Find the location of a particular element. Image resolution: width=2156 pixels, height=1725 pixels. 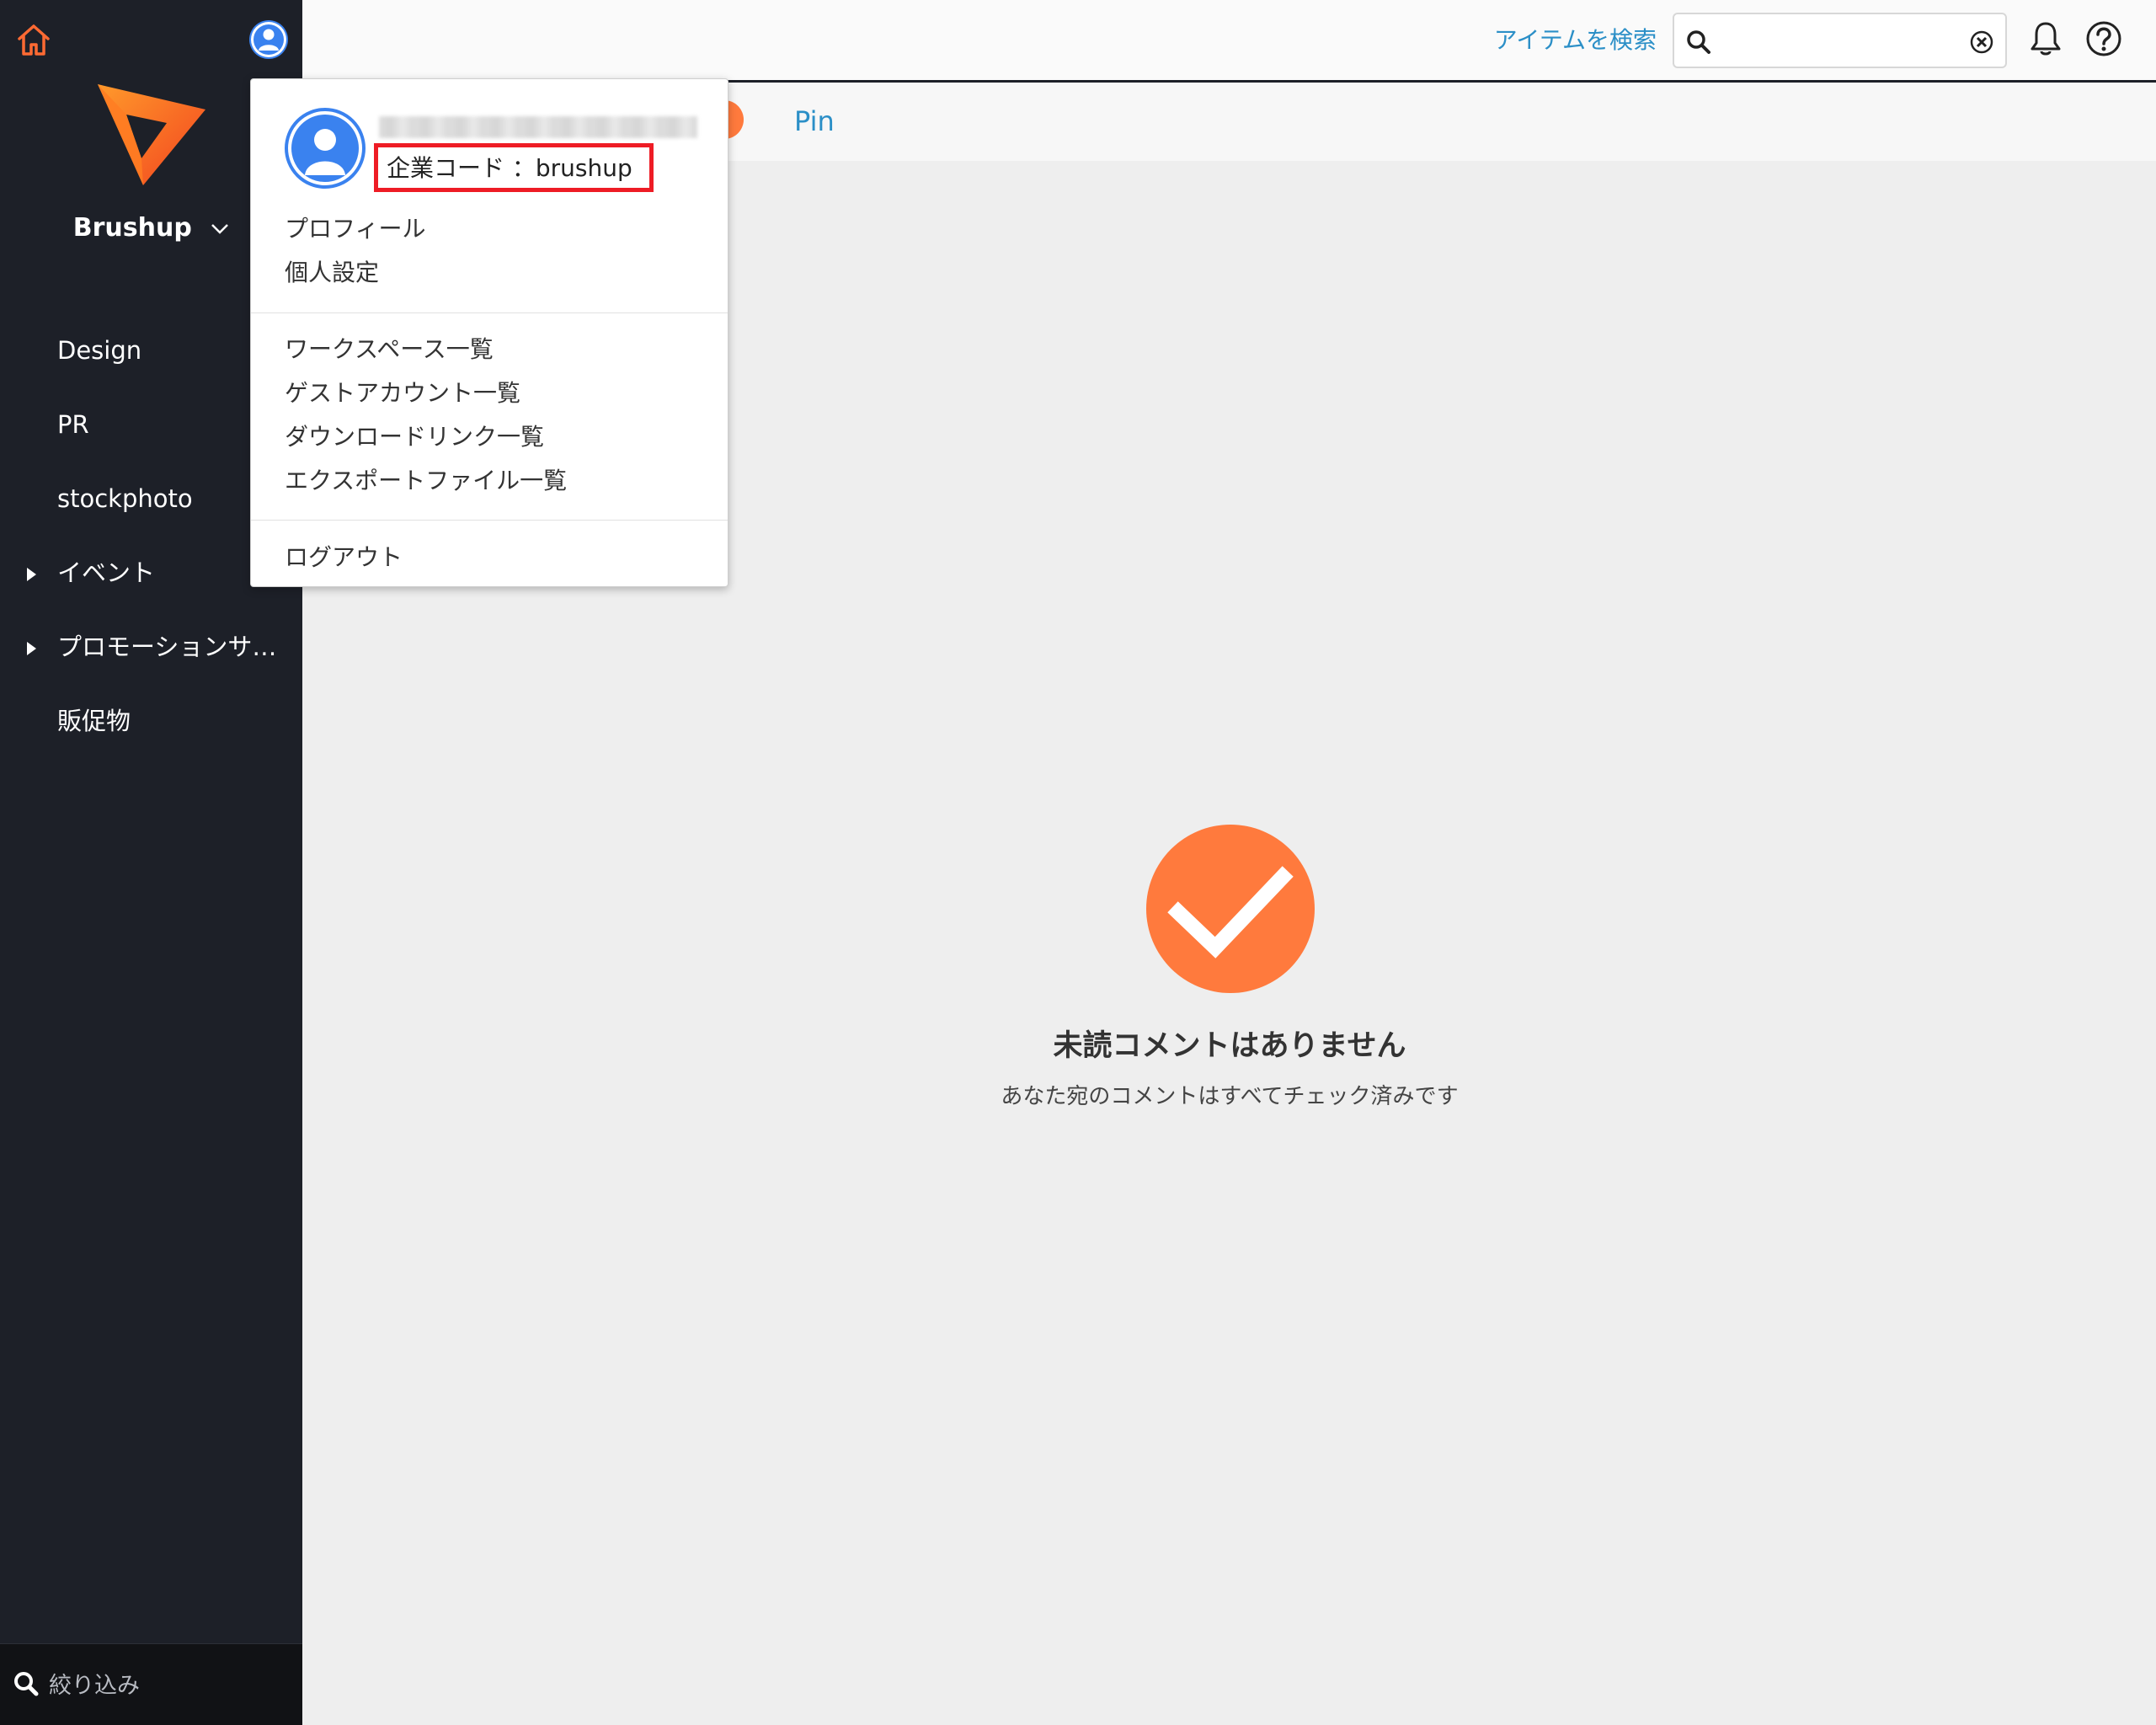

menu-item-workspace-list: ワークスペース一覧 is located at coordinates (495, 349).